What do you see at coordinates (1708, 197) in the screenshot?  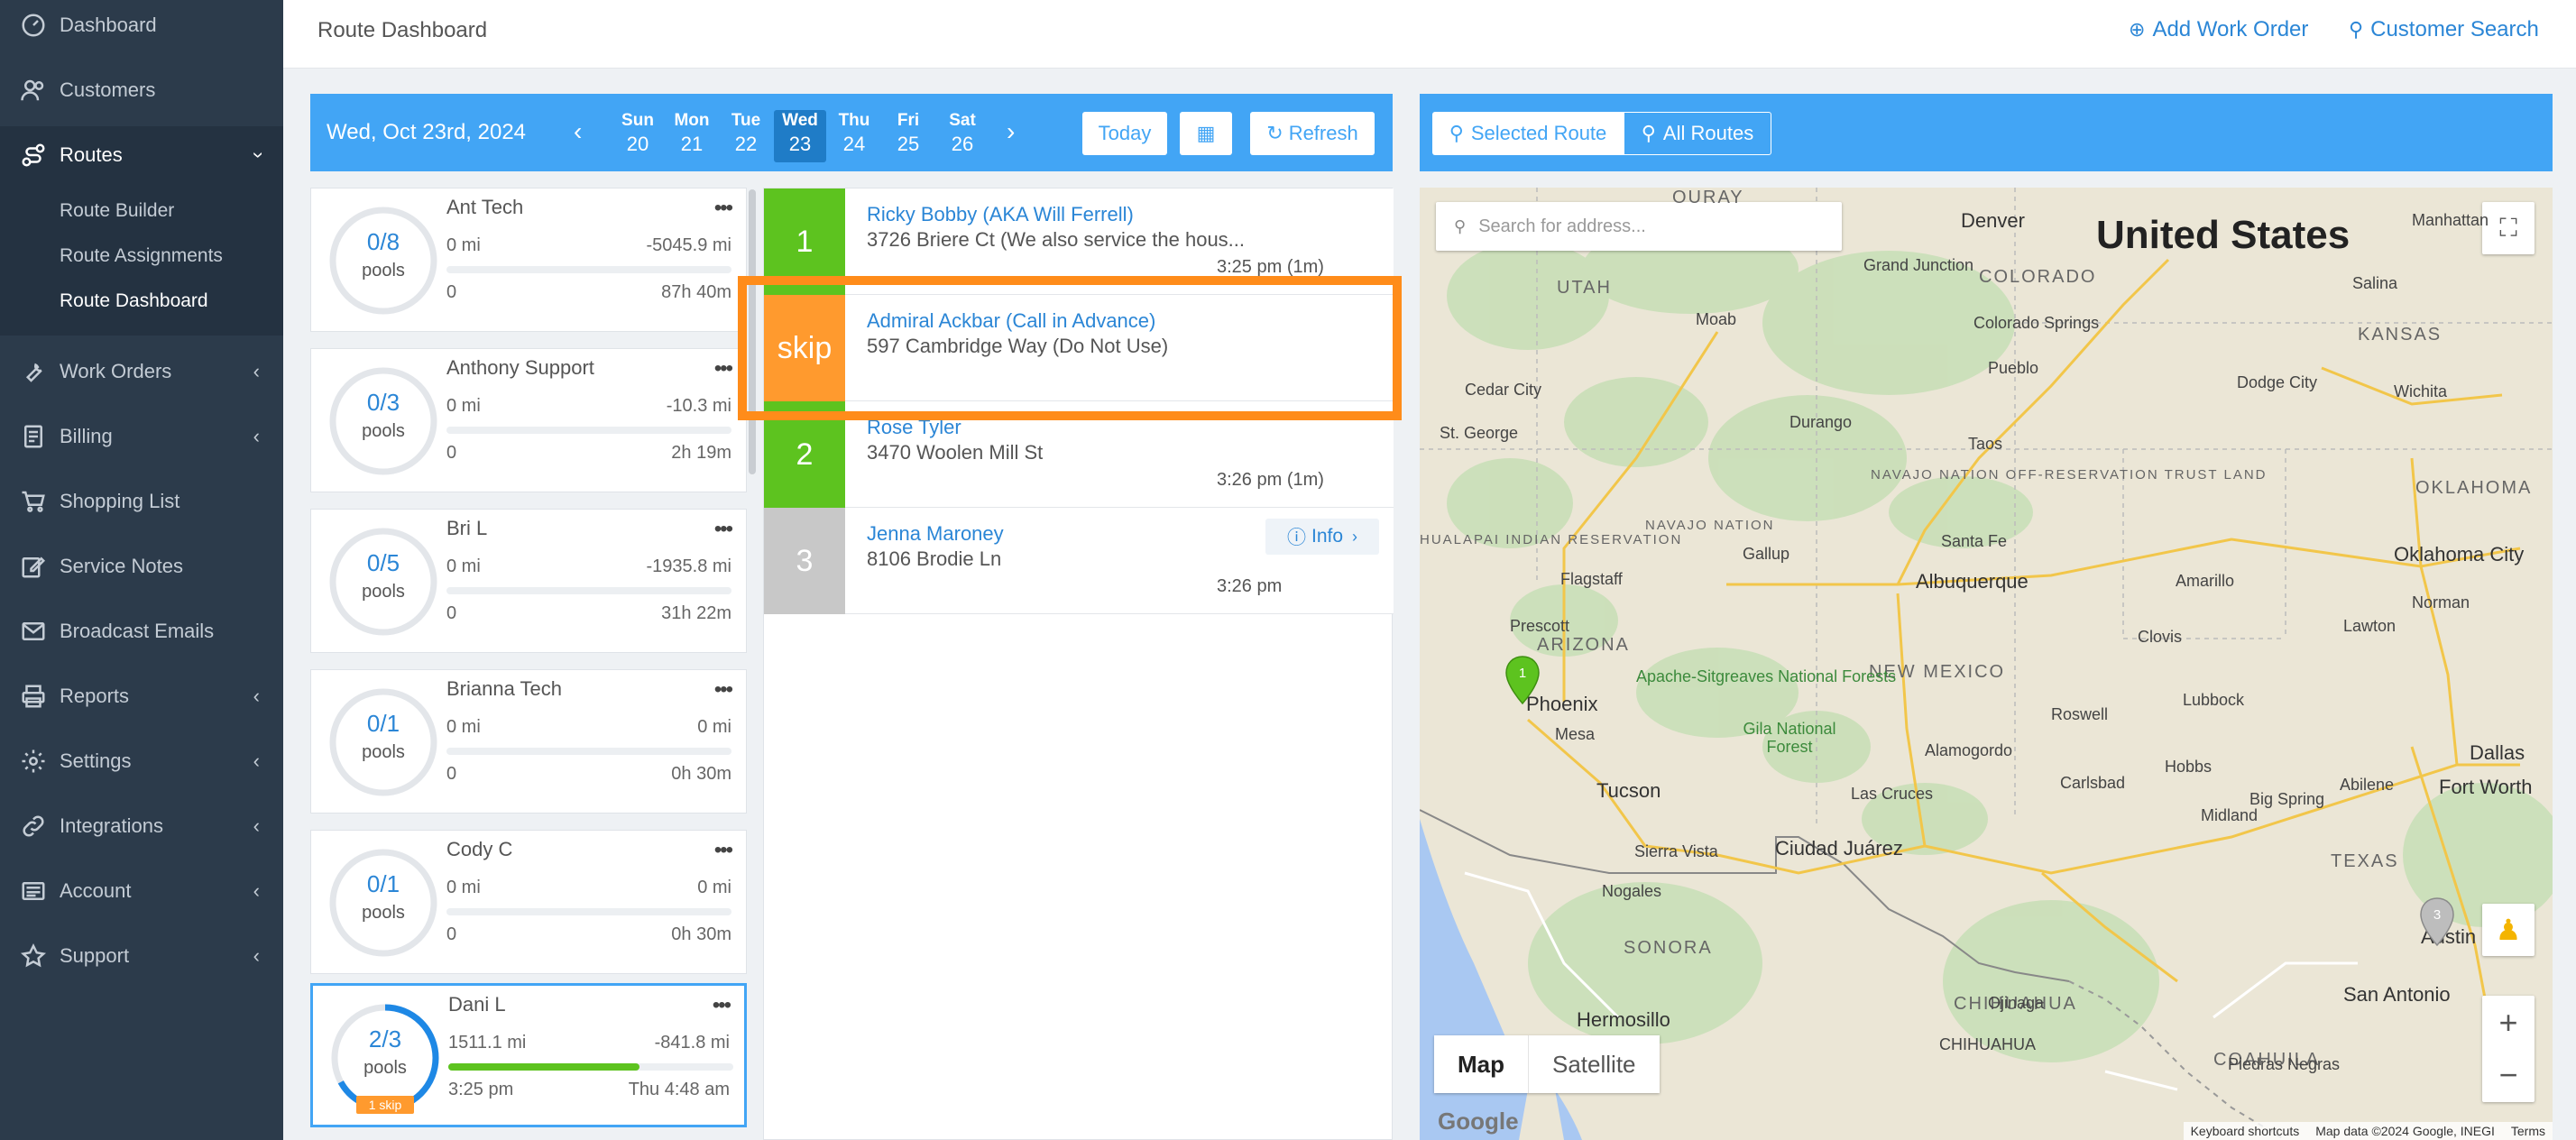 I see `map-label: OURAY` at bounding box center [1708, 197].